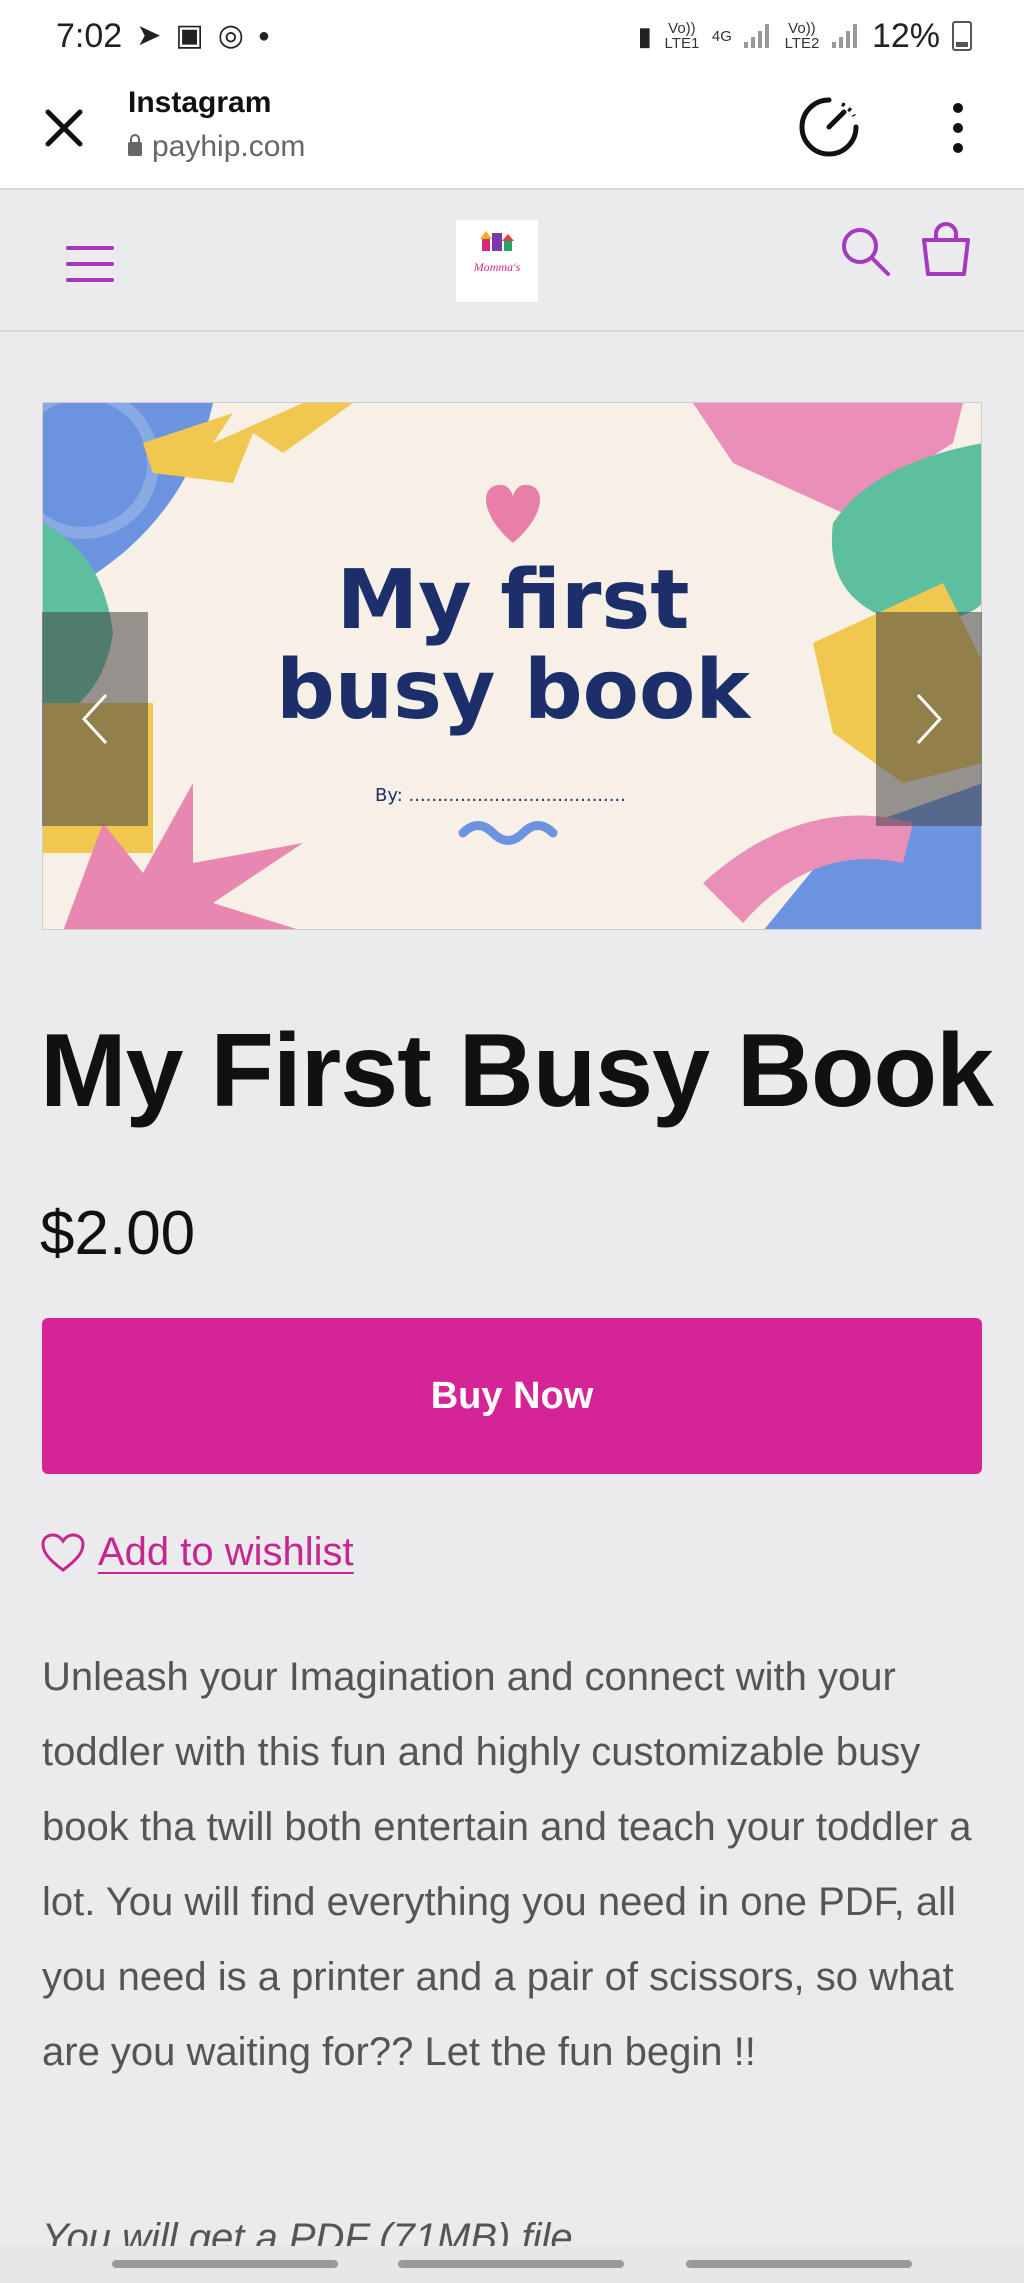  I want to click on product-price: $2.00, so click(118, 1233).